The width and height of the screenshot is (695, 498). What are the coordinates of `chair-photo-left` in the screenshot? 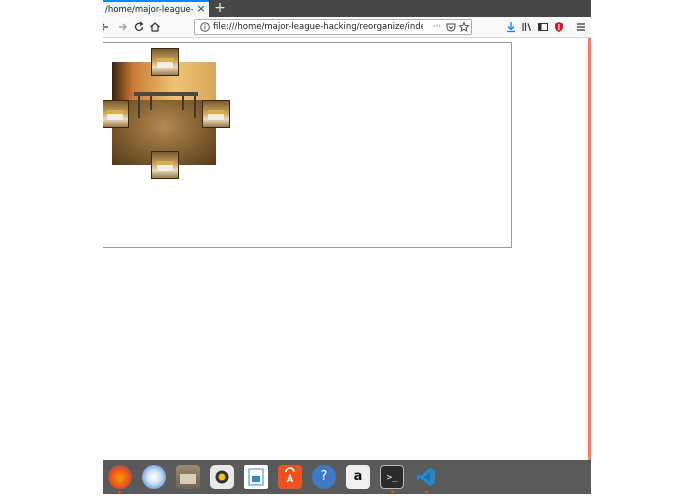 It's located at (116, 114).